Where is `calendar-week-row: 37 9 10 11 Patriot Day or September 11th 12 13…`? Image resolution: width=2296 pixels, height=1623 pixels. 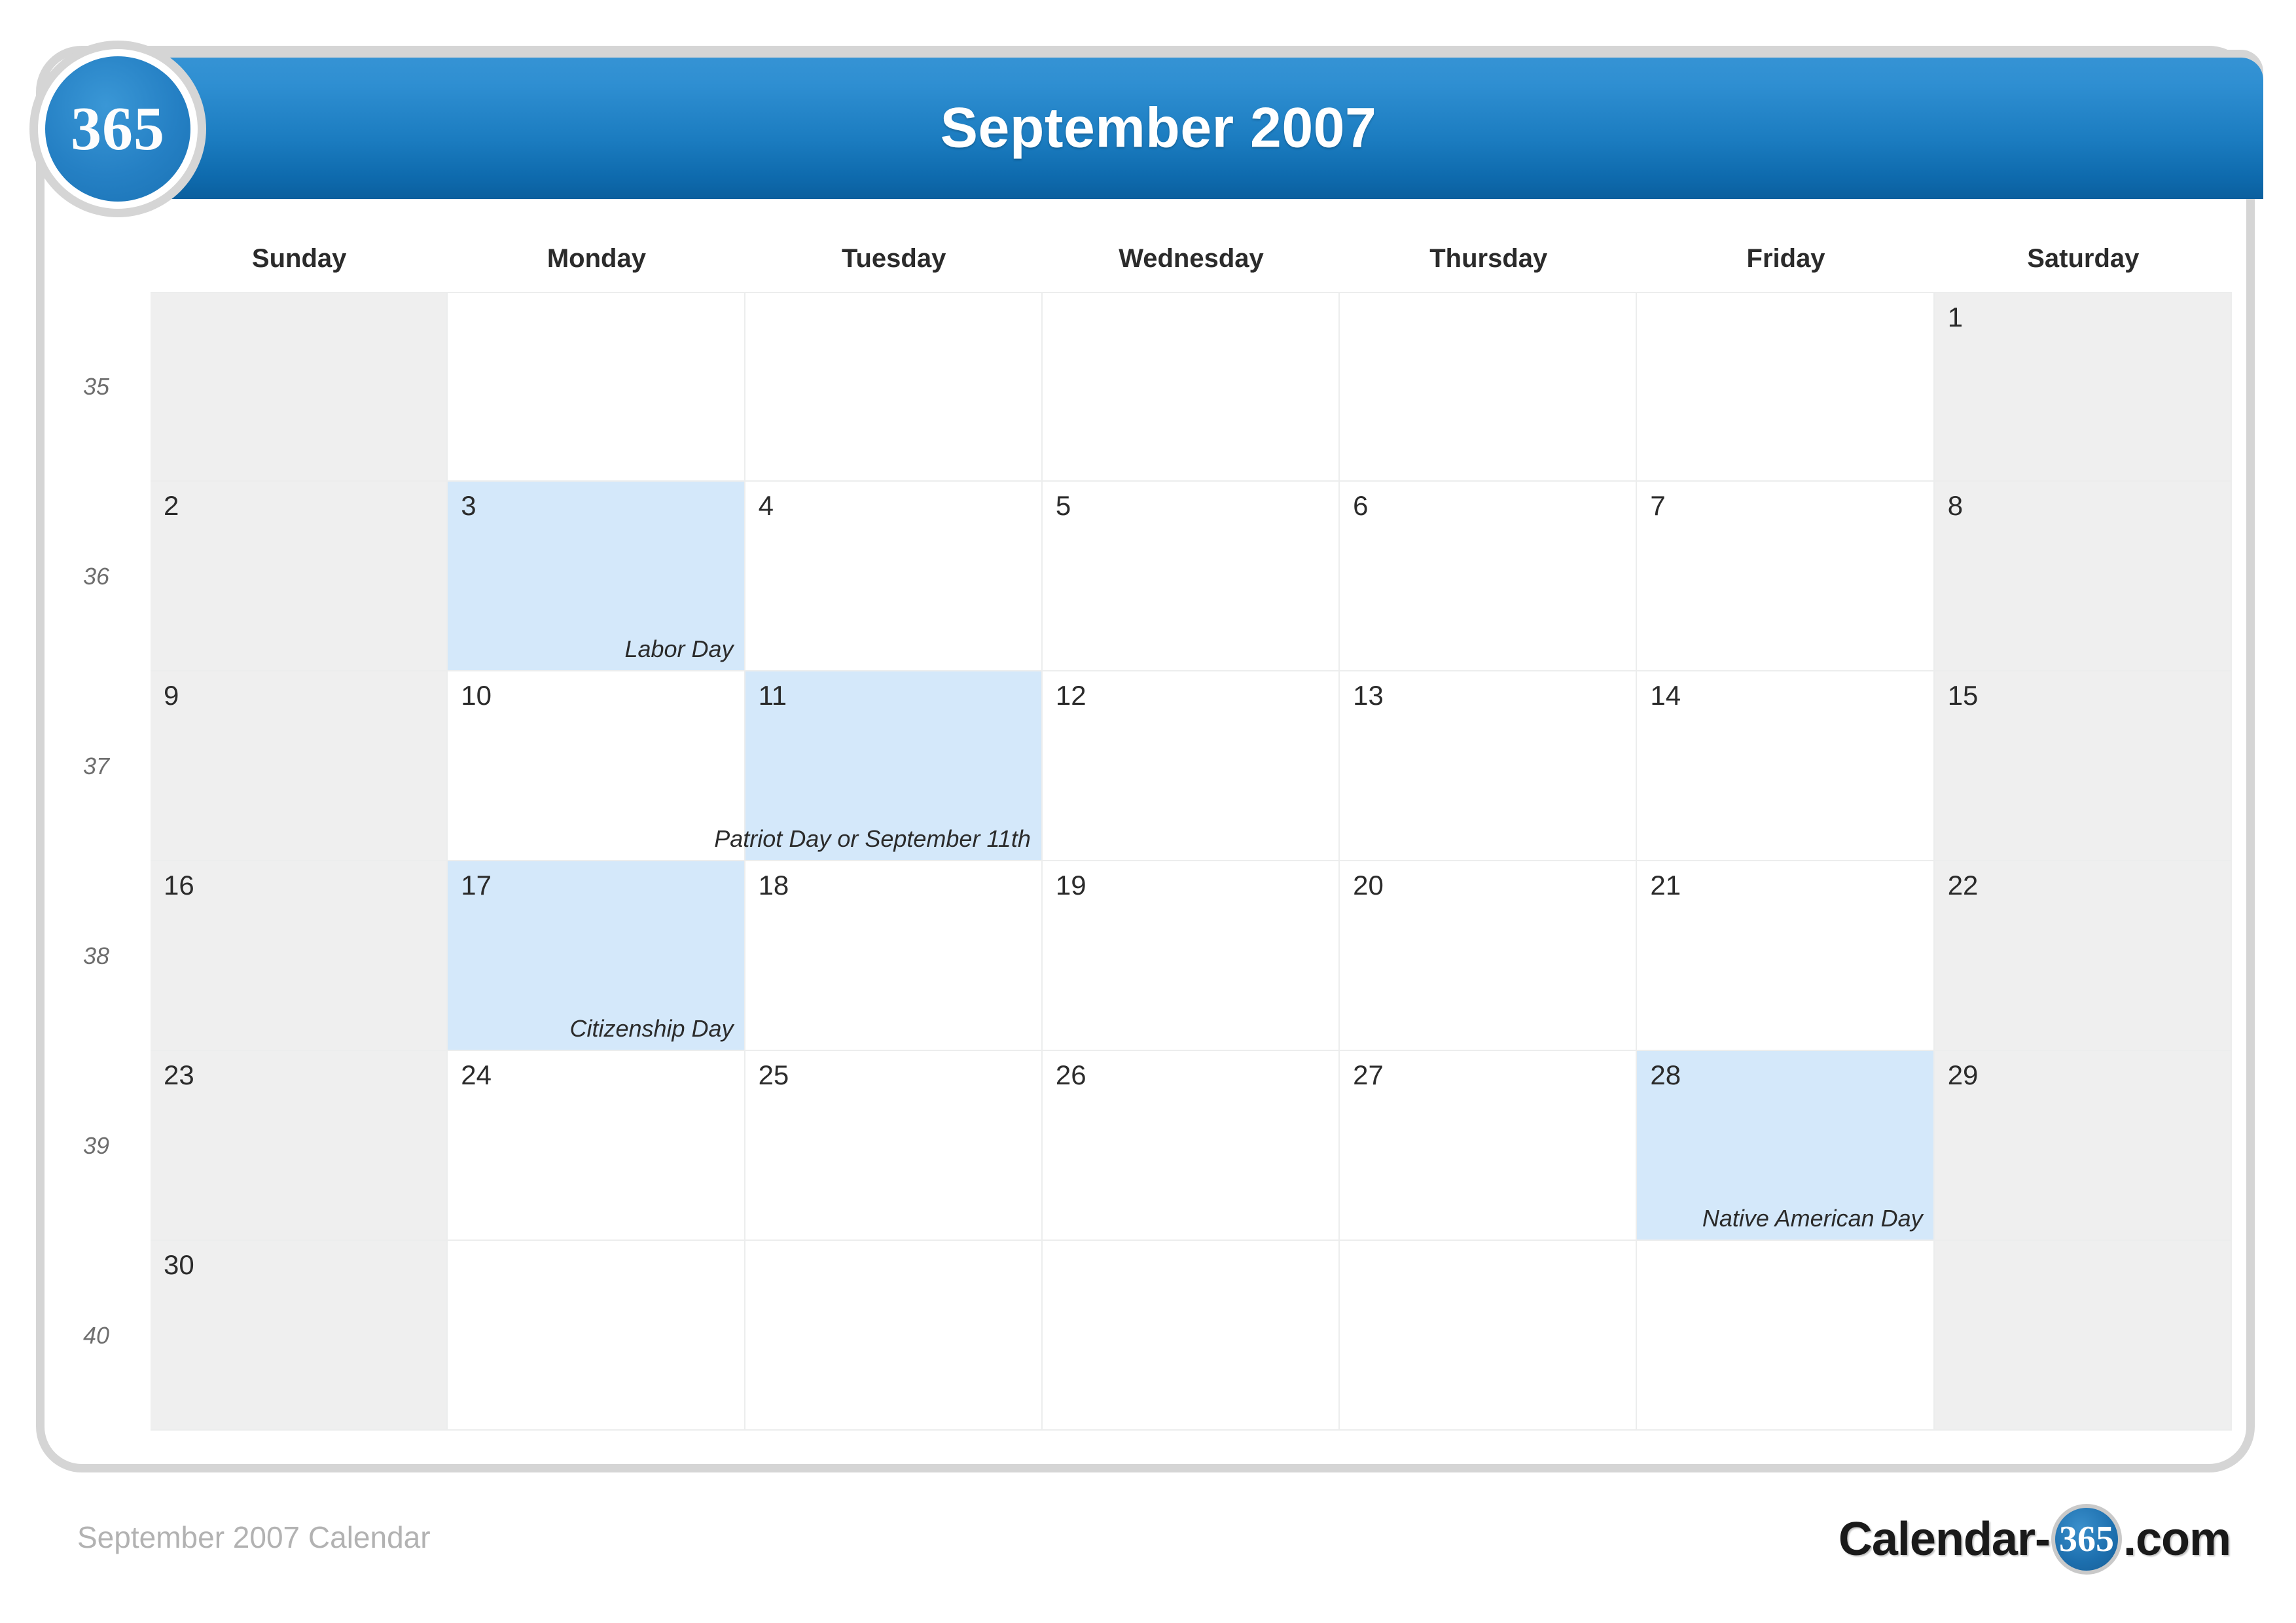
calendar-week-row: 37 9 10 11 Patriot Day or September 11th 12 13… is located at coordinates (1157, 766).